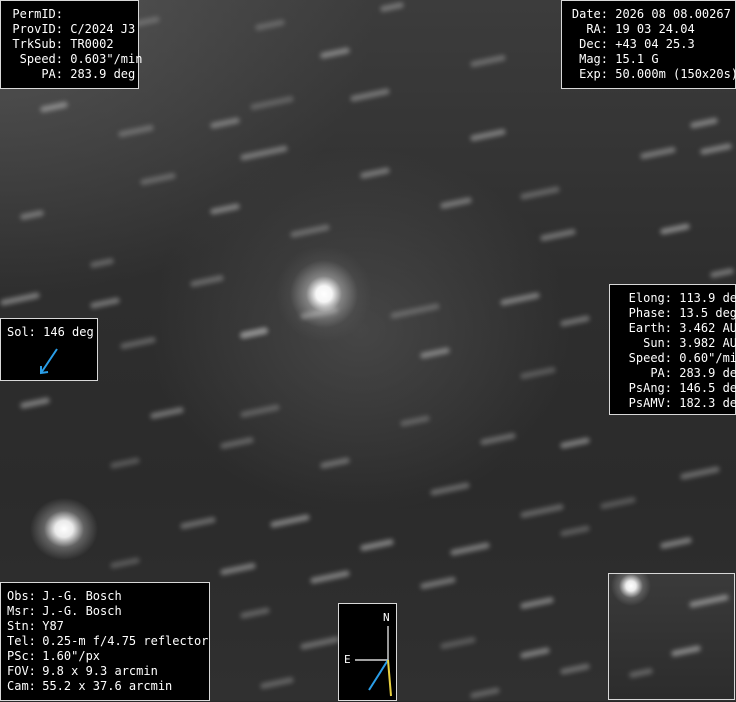 The image size is (736, 702). I want to click on row-value: 146.5 deg, so click(707, 388).